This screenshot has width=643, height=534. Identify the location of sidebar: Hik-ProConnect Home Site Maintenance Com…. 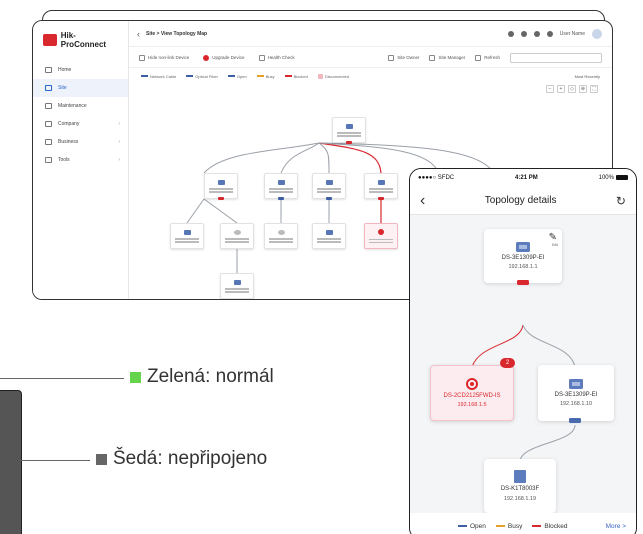
(81, 160).